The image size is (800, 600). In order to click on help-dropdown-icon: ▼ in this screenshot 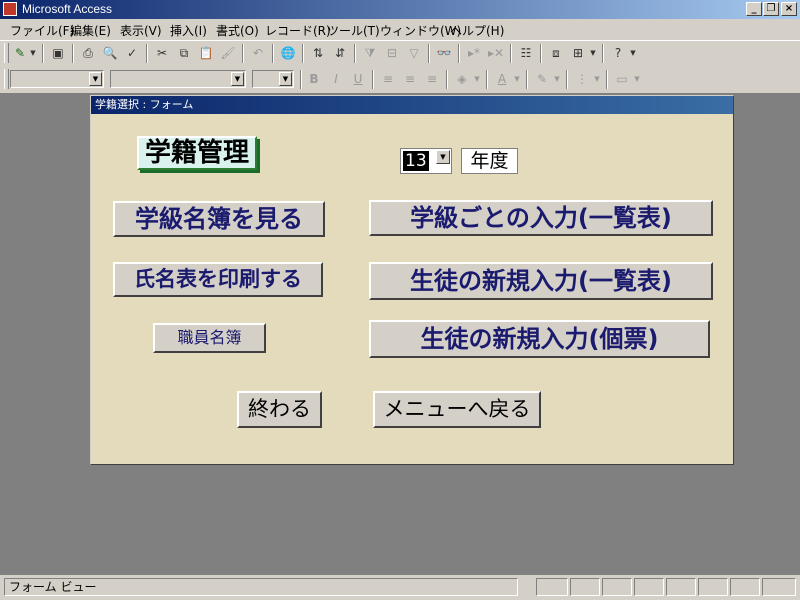, I will do `click(633, 53)`.